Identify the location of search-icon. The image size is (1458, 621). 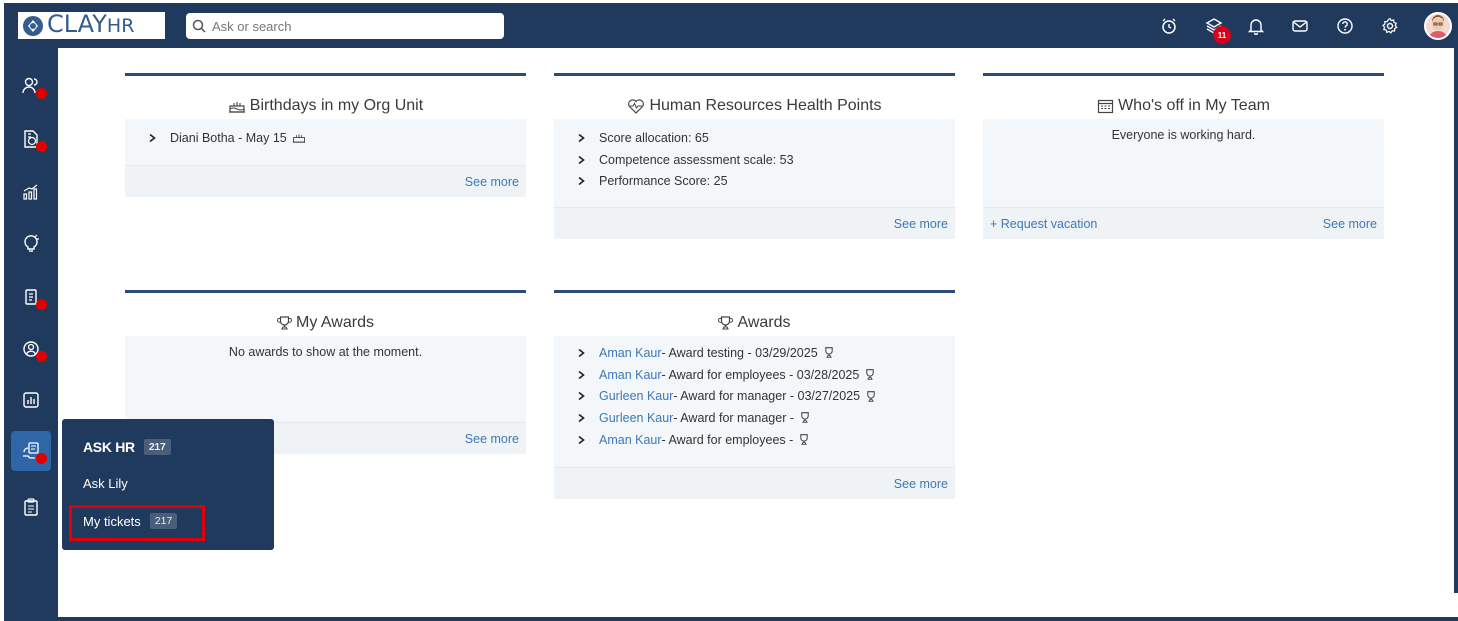
(199, 26).